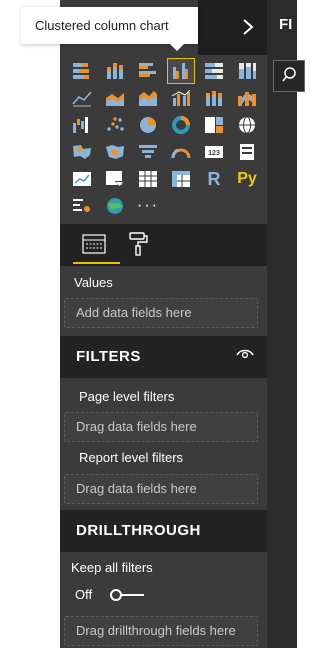  What do you see at coordinates (148, 71) in the screenshot?
I see `clustered-bar-icon` at bounding box center [148, 71].